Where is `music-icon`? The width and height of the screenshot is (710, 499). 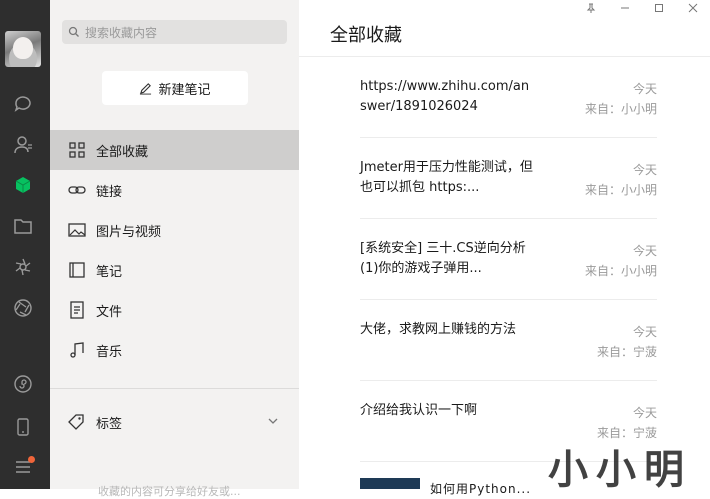 music-icon is located at coordinates (77, 350).